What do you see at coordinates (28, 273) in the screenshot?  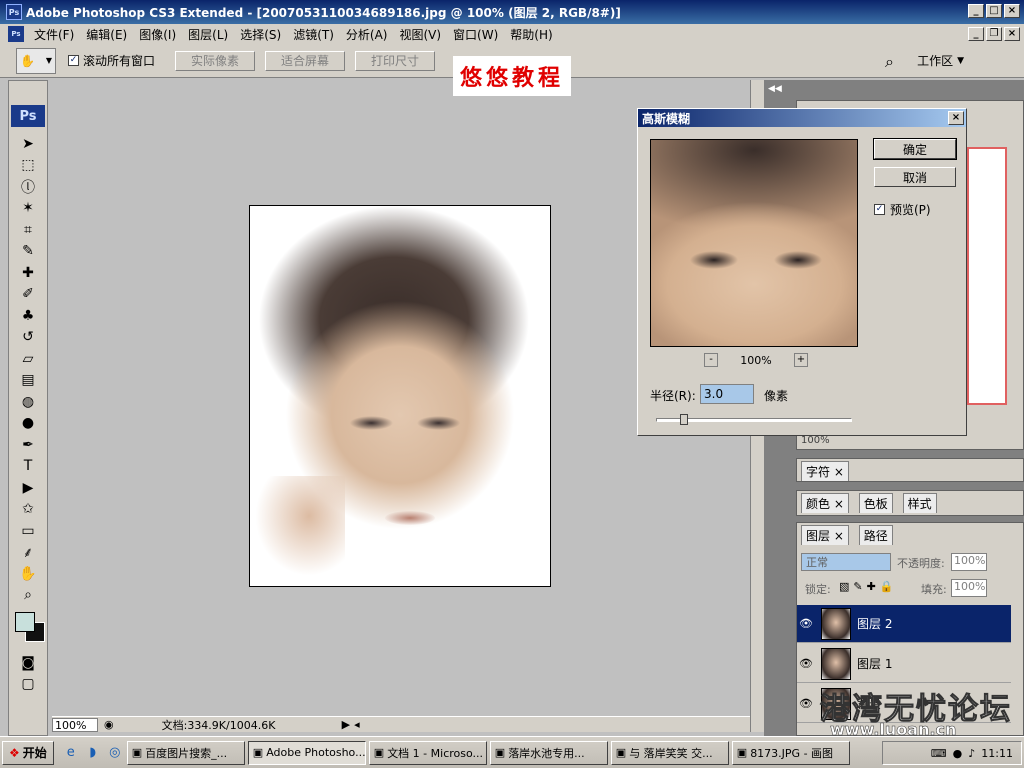 I see `healing-tool: ✚` at bounding box center [28, 273].